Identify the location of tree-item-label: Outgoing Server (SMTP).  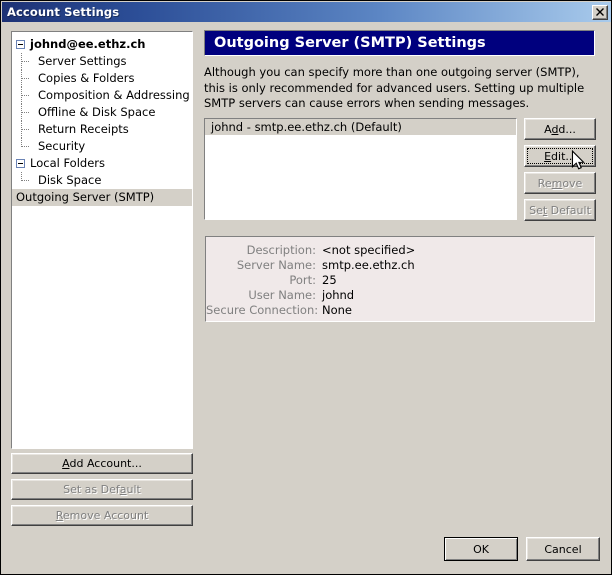
(85, 197).